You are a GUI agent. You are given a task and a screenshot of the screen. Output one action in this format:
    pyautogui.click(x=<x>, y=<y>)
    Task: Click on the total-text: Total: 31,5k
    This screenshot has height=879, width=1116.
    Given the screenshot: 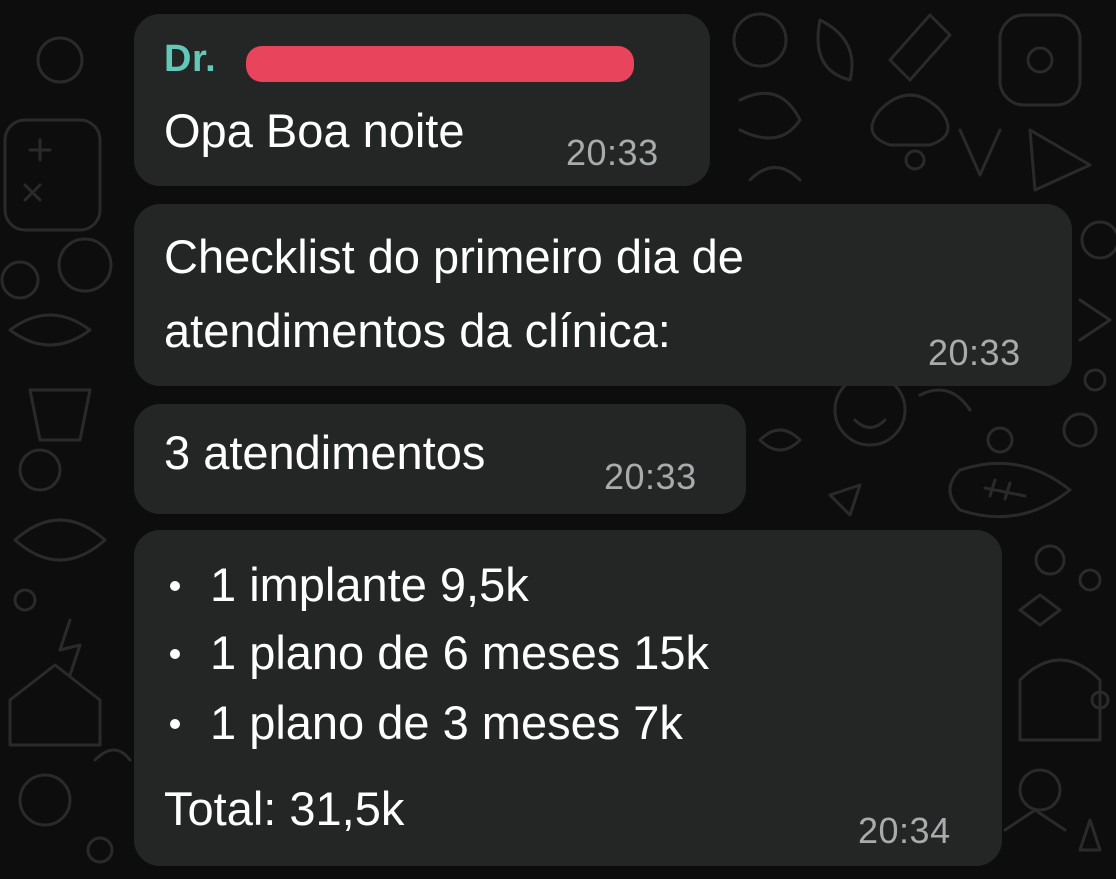 What is the action you would take?
    pyautogui.click(x=284, y=808)
    